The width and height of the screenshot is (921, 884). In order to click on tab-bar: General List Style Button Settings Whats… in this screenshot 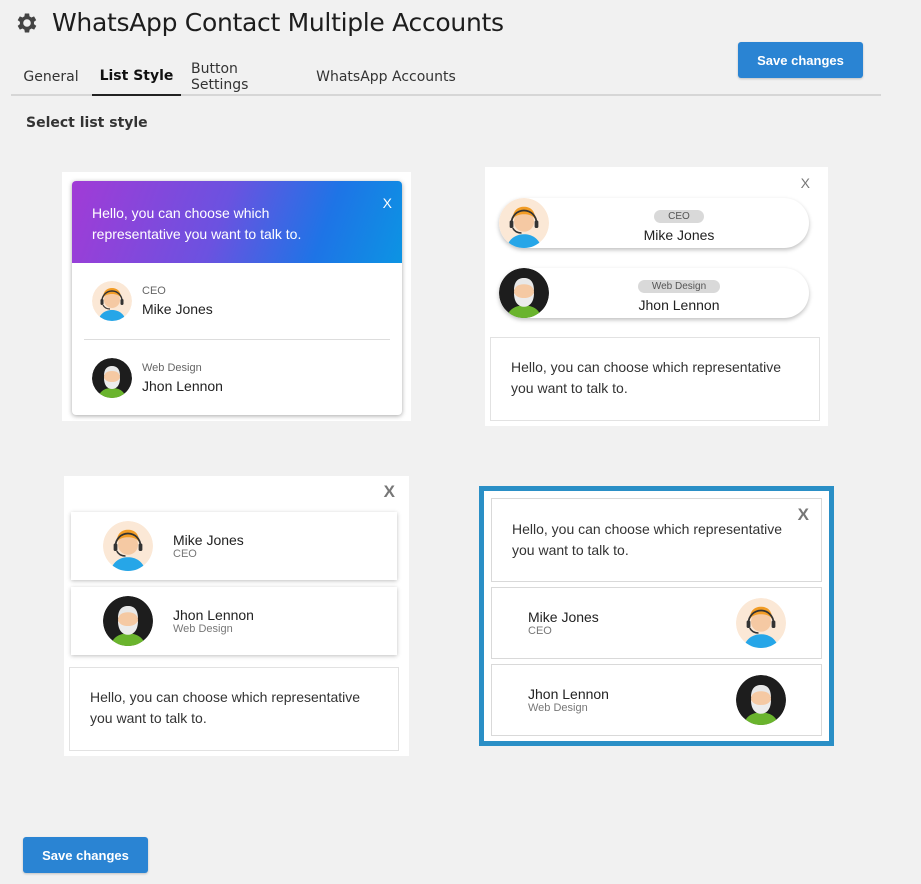, I will do `click(446, 77)`.